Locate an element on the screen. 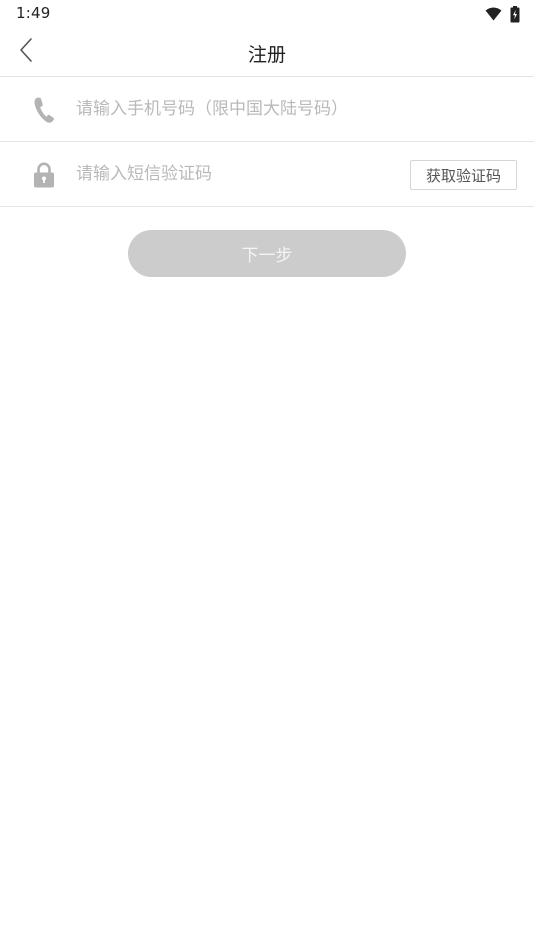 Image resolution: width=534 pixels, height=950 pixels. phone-row is located at coordinates (267, 109).